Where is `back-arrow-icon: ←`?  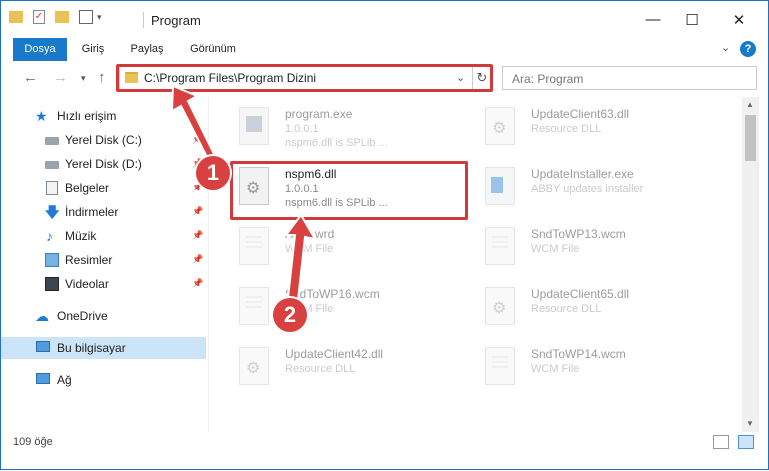 back-arrow-icon: ← is located at coordinates (30, 77).